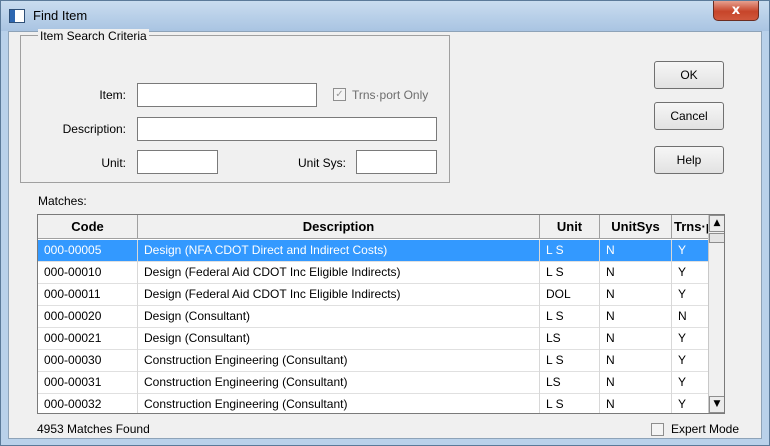 This screenshot has width=770, height=446. I want to click on table-row: 000-00020 Design (Consultant) L SNN, so click(373, 317).